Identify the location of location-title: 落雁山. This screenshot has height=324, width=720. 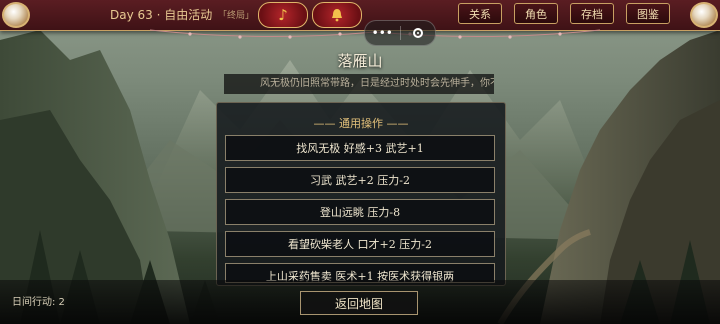
(360, 61).